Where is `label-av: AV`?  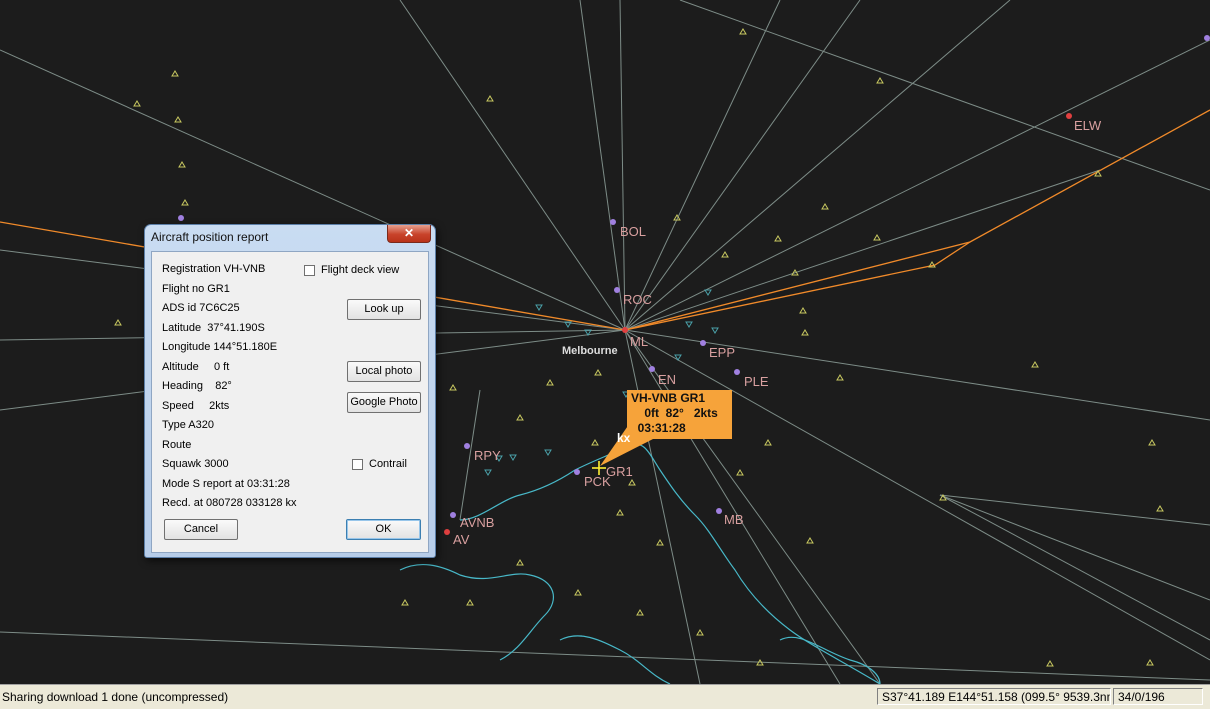
label-av: AV is located at coordinates (461, 539).